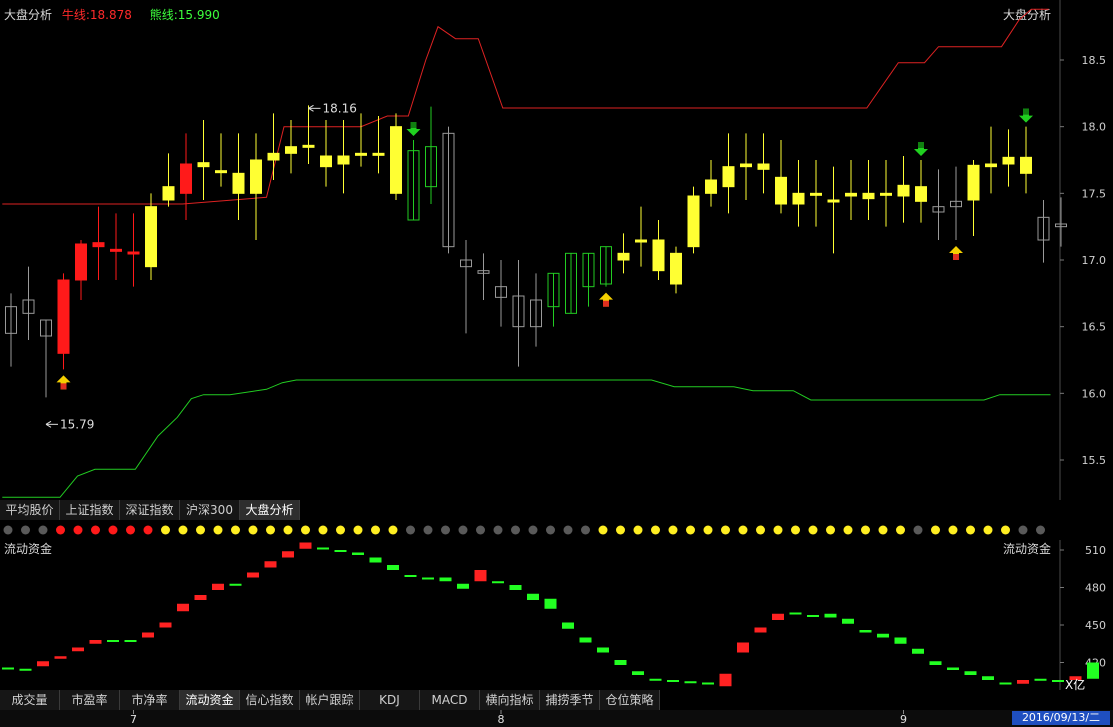 The height and width of the screenshot is (727, 1113). I want to click on signal-dot-row, so click(524, 530).